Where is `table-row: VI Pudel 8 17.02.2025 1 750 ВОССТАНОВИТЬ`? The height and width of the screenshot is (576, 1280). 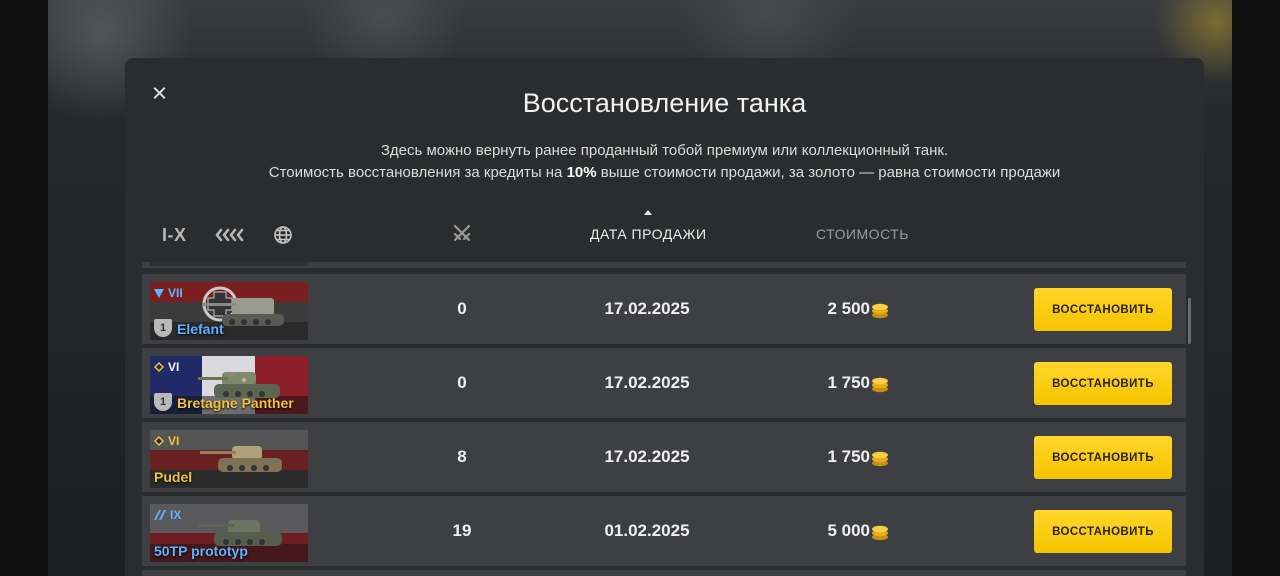
table-row: VI Pudel 8 17.02.2025 1 750 ВОССТАНОВИТЬ is located at coordinates (664, 458).